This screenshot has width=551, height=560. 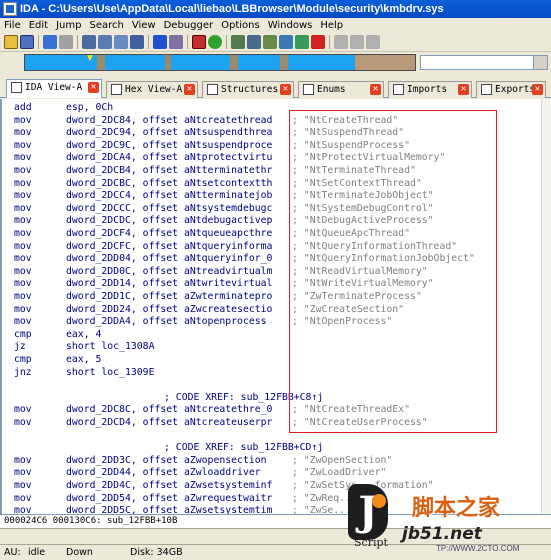 What do you see at coordinates (169, 120) in the screenshot?
I see `operands: dword_2DC84, offset aNtcreatethread` at bounding box center [169, 120].